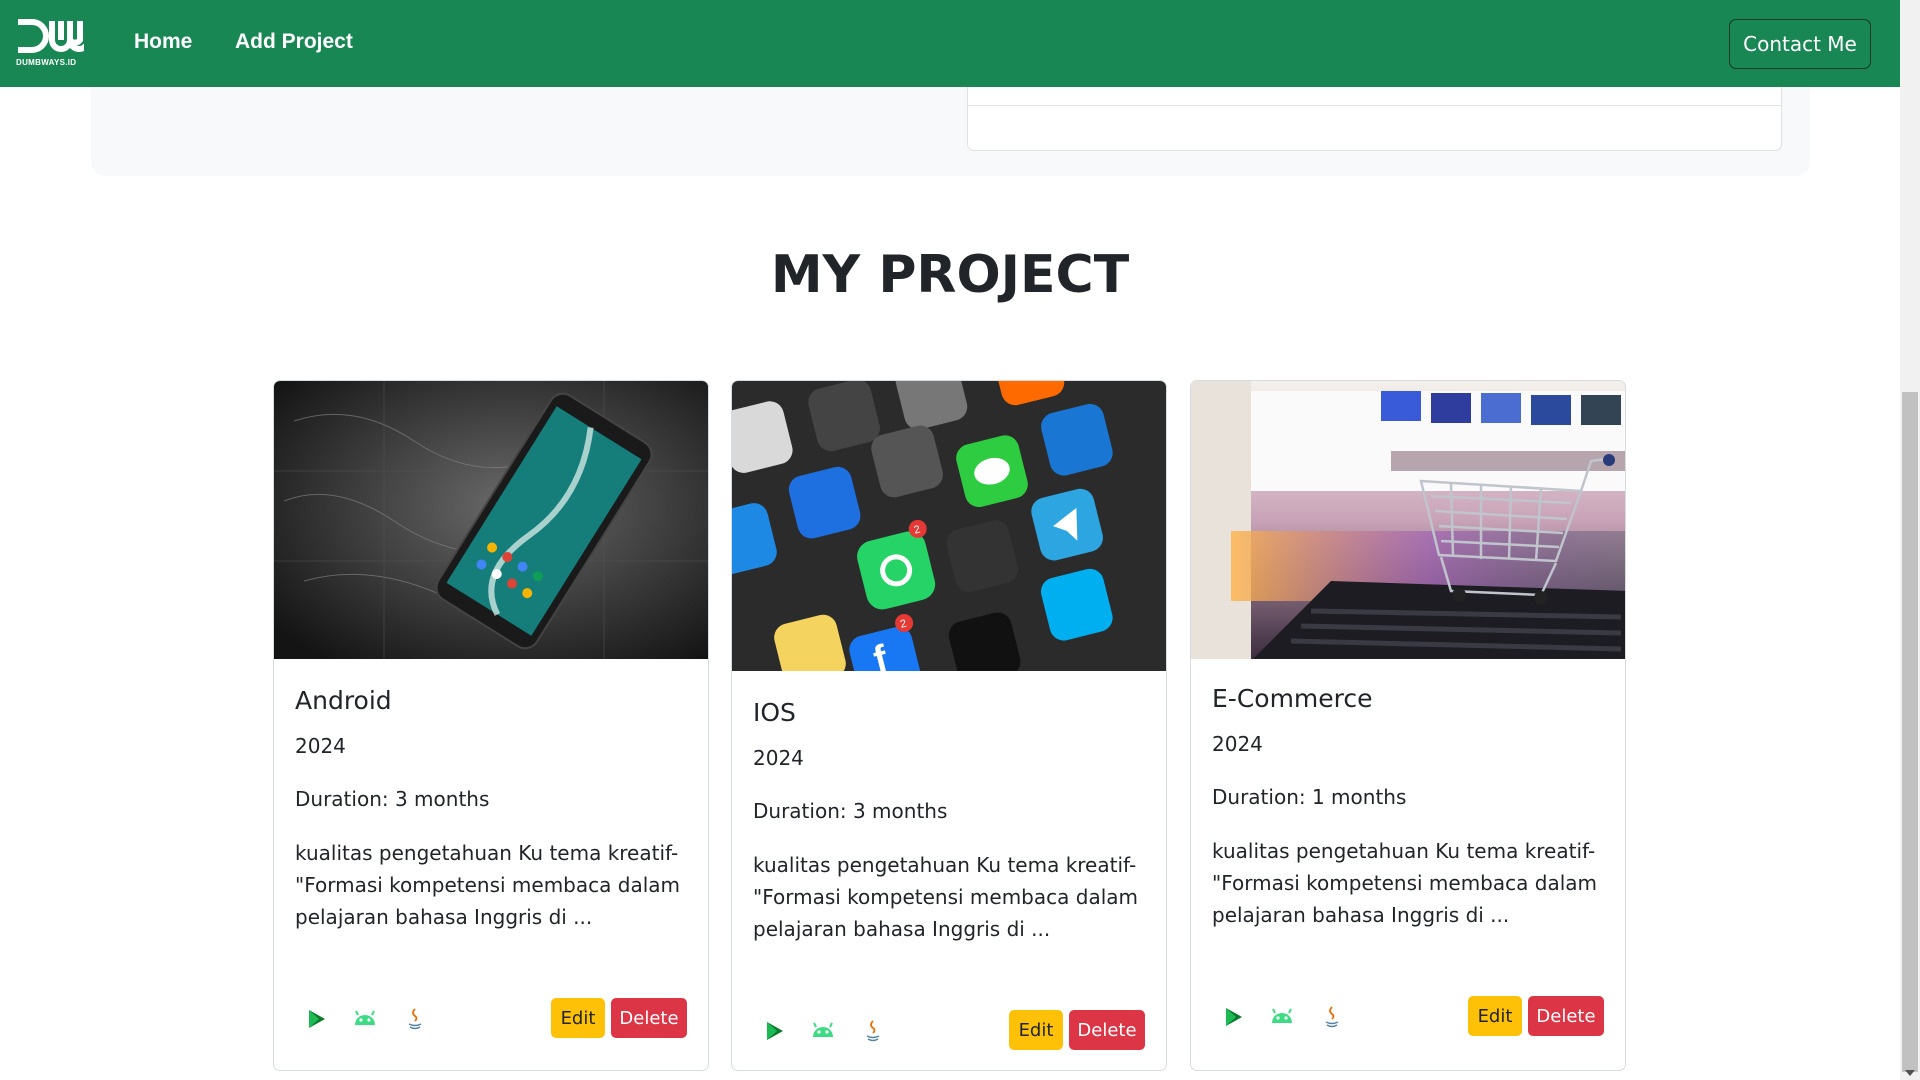  I want to click on section-title: MY PROJECT, so click(950, 275).